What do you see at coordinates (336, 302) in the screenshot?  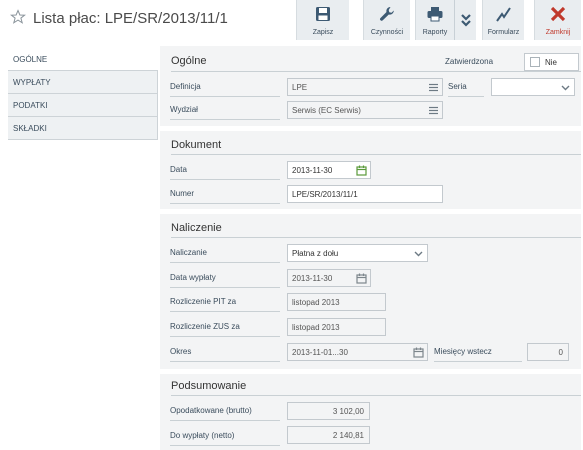 I see `pit-settlement-field: listopad 2013` at bounding box center [336, 302].